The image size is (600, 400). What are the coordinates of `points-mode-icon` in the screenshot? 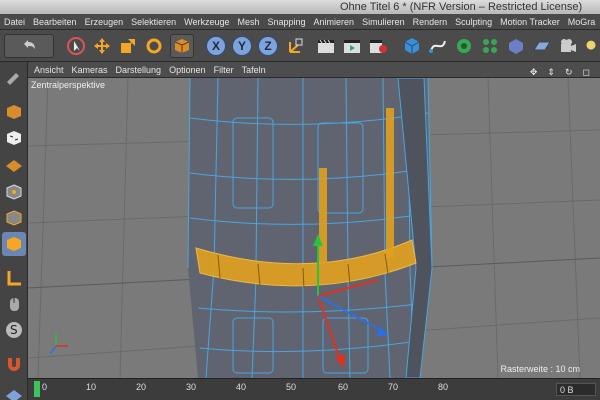 It's located at (14, 192).